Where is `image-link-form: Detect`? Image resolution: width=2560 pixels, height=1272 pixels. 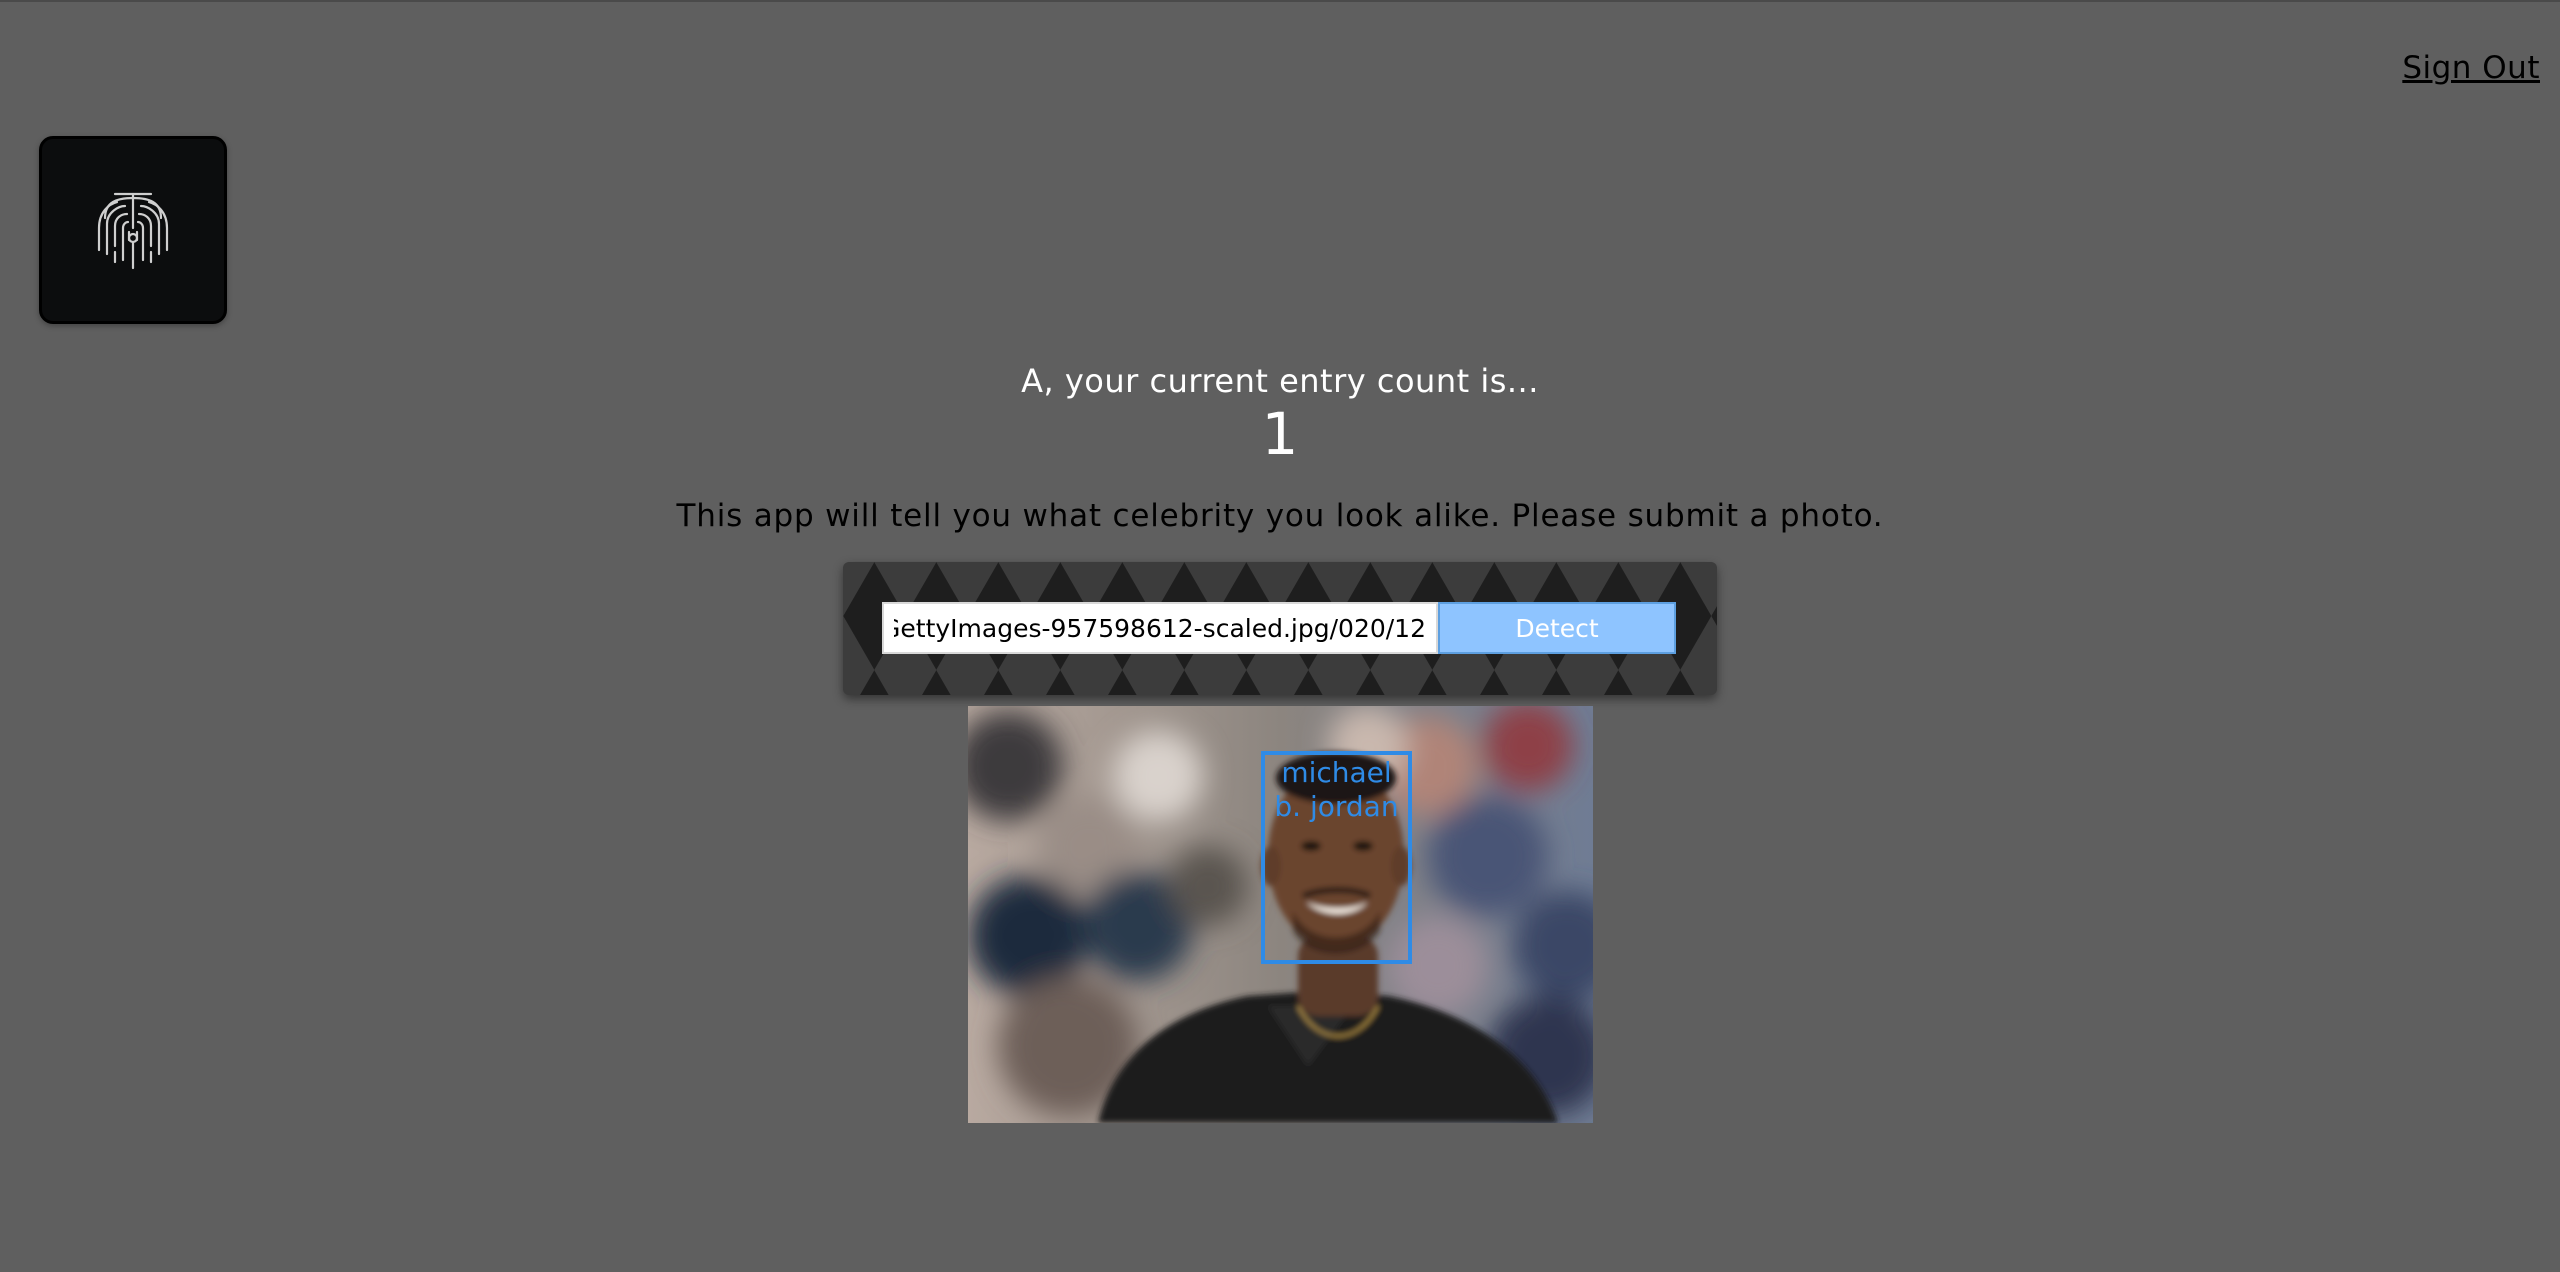 image-link-form: Detect is located at coordinates (1280, 628).